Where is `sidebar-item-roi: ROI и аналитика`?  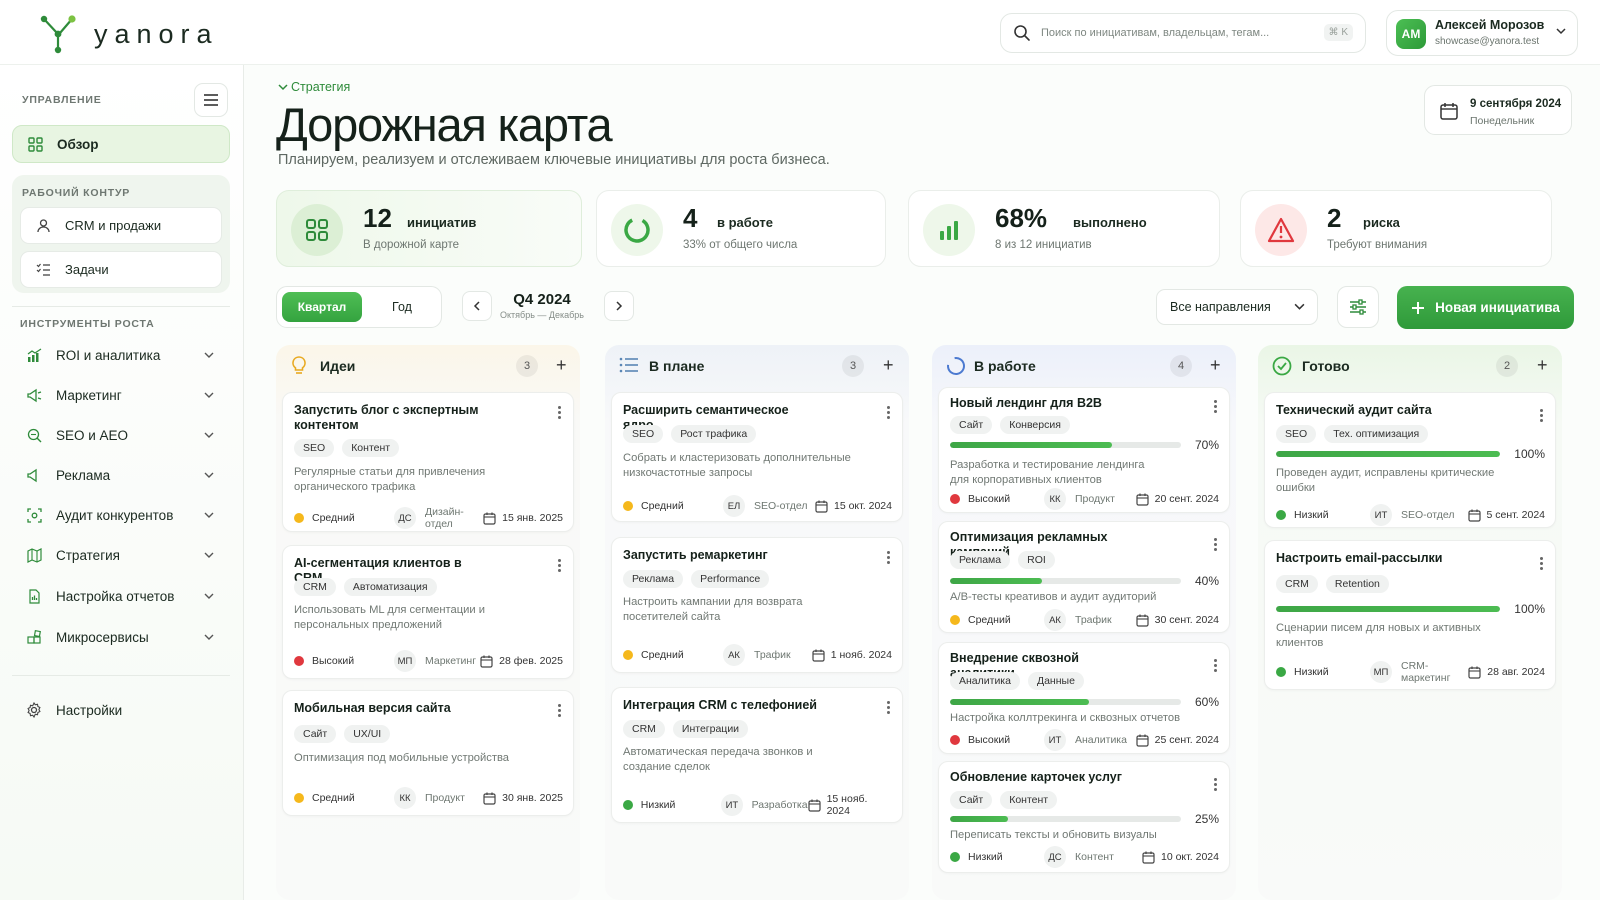
sidebar-item-roi: ROI и аналитика is located at coordinates (120, 355).